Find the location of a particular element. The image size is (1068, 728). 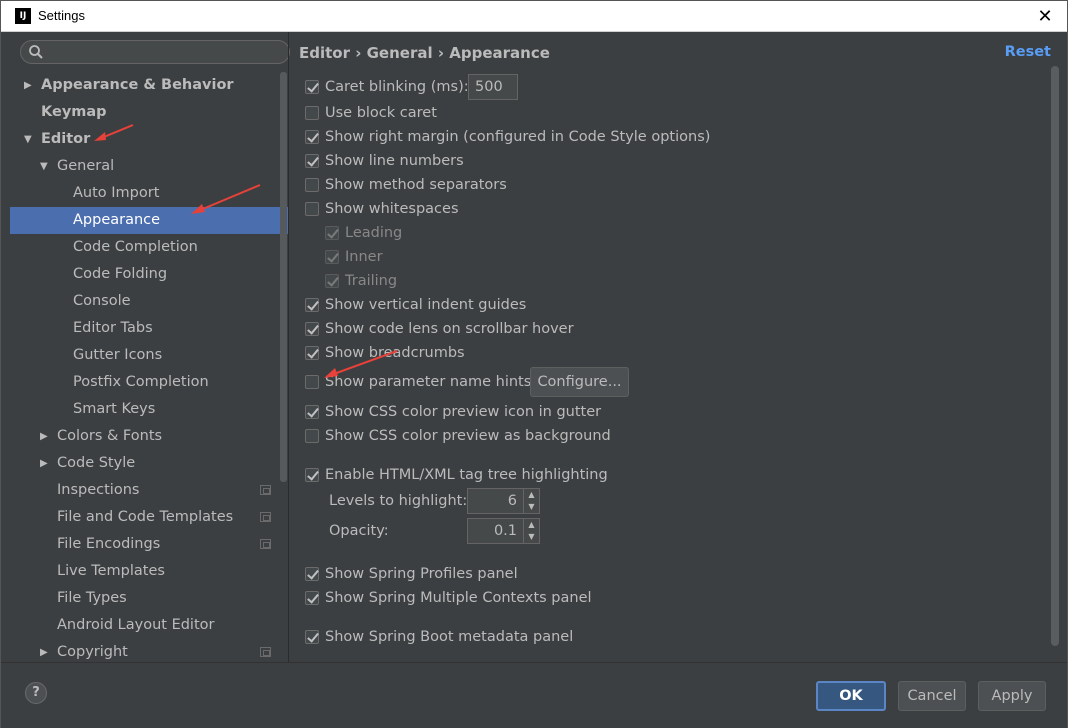

use-block-caret-checkbox is located at coordinates (312, 113).